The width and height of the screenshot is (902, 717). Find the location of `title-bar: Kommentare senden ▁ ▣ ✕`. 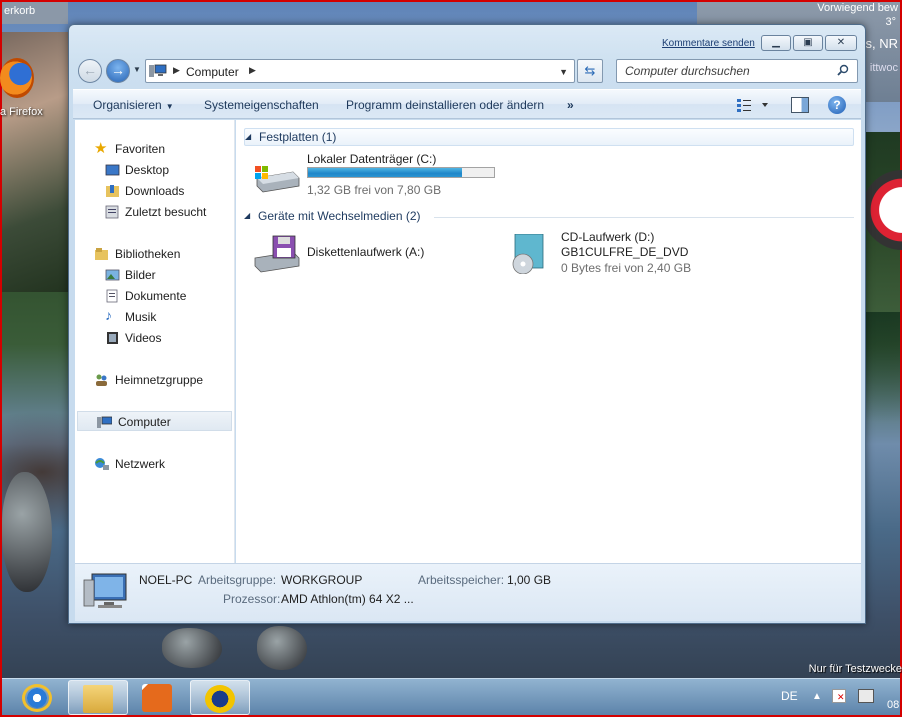

title-bar: Kommentare senden ▁ ▣ ✕ is located at coordinates (467, 39).